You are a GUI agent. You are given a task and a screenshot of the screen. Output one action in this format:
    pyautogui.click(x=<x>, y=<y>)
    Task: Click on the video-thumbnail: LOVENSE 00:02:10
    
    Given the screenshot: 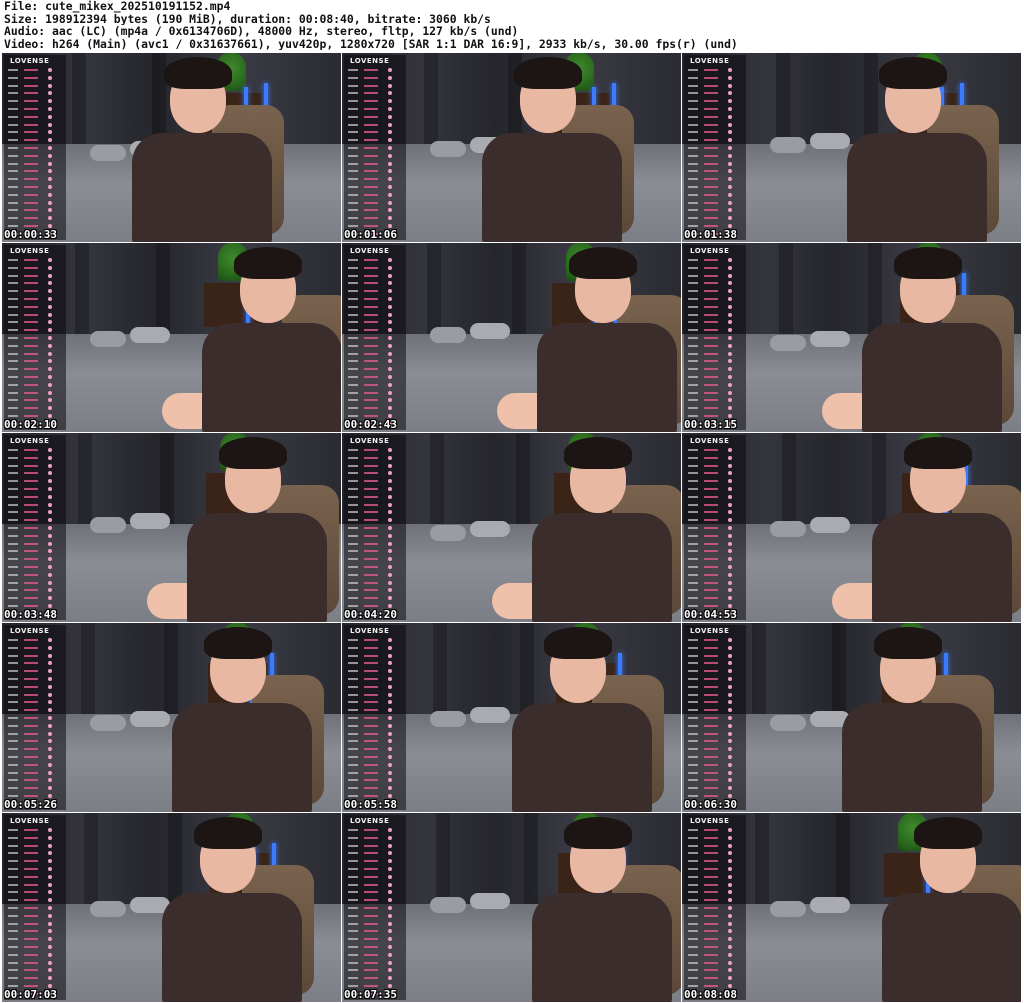 What is the action you would take?
    pyautogui.click(x=171, y=337)
    